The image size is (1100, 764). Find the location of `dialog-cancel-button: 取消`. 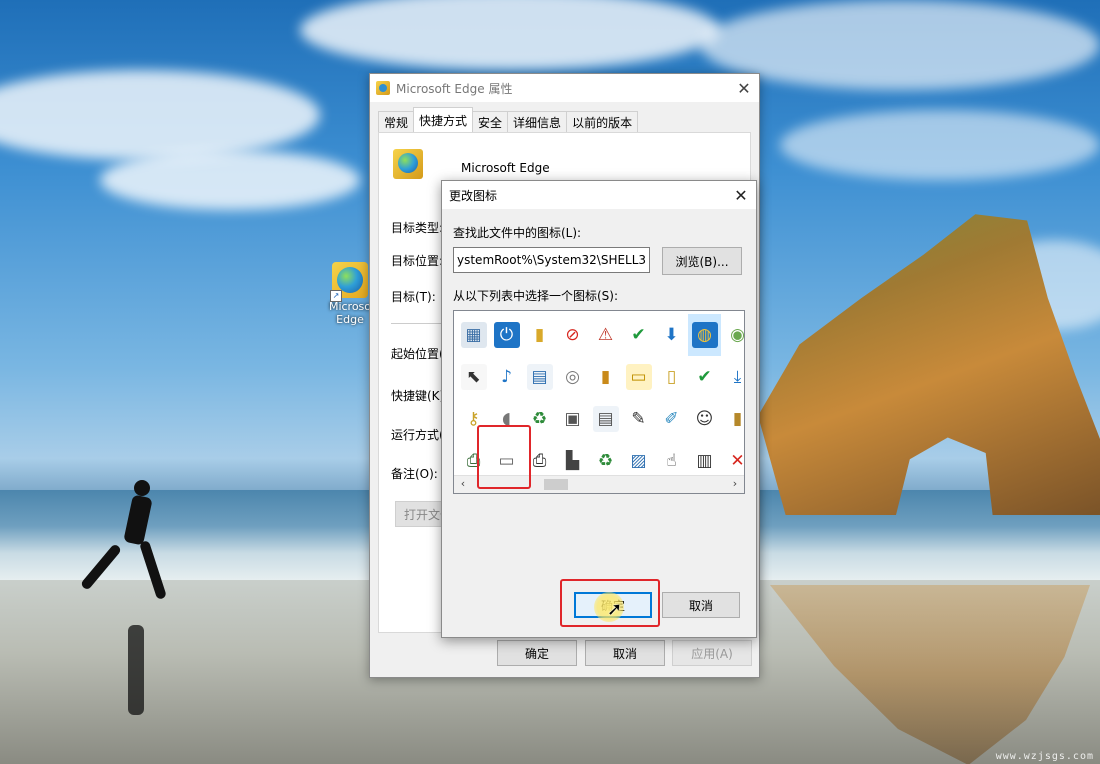

dialog-cancel-button: 取消 is located at coordinates (701, 605).